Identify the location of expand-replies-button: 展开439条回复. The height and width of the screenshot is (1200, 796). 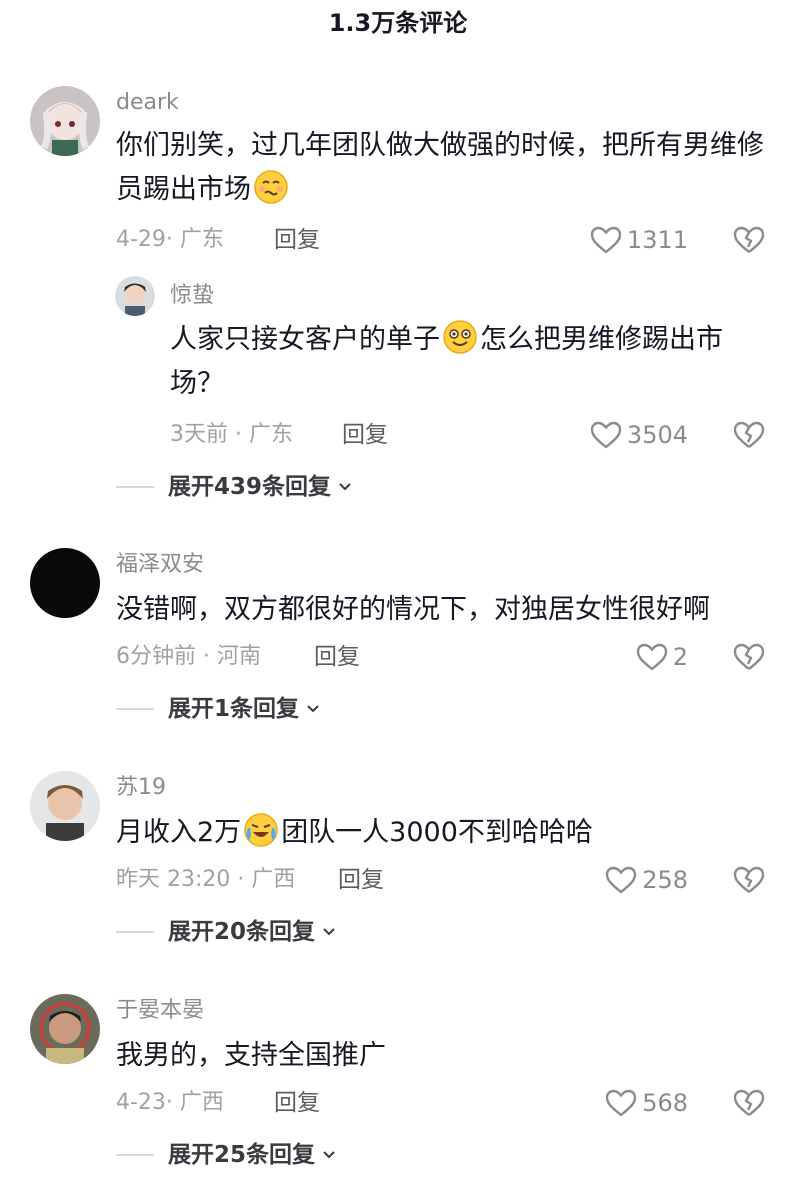
(234, 487).